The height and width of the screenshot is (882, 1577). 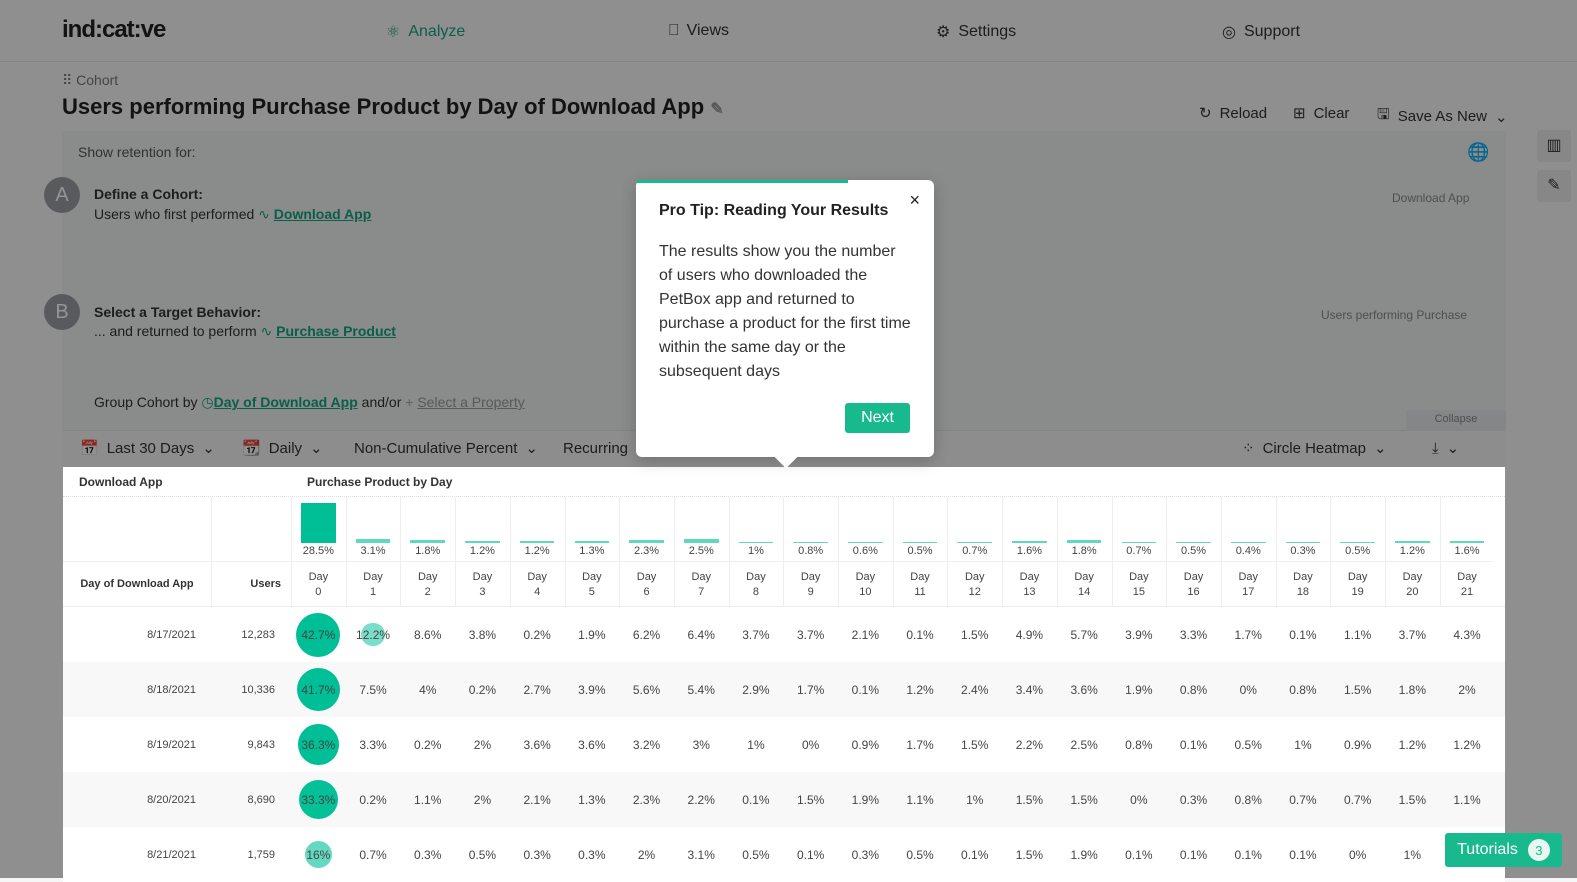 I want to click on summary-label: 28.5%, so click(x=318, y=551).